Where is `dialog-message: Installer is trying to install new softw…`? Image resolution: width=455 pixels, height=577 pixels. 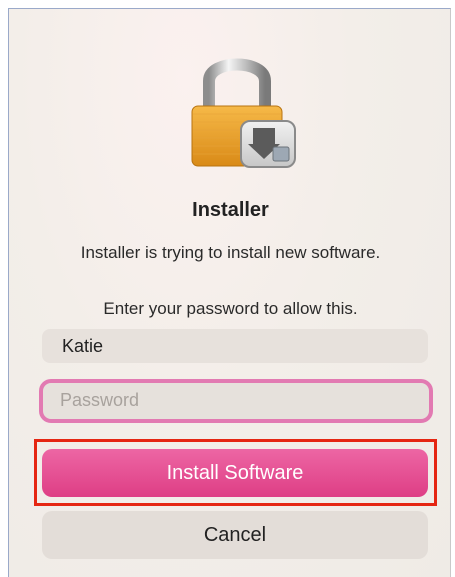 dialog-message: Installer is trying to install new softw… is located at coordinates (230, 252).